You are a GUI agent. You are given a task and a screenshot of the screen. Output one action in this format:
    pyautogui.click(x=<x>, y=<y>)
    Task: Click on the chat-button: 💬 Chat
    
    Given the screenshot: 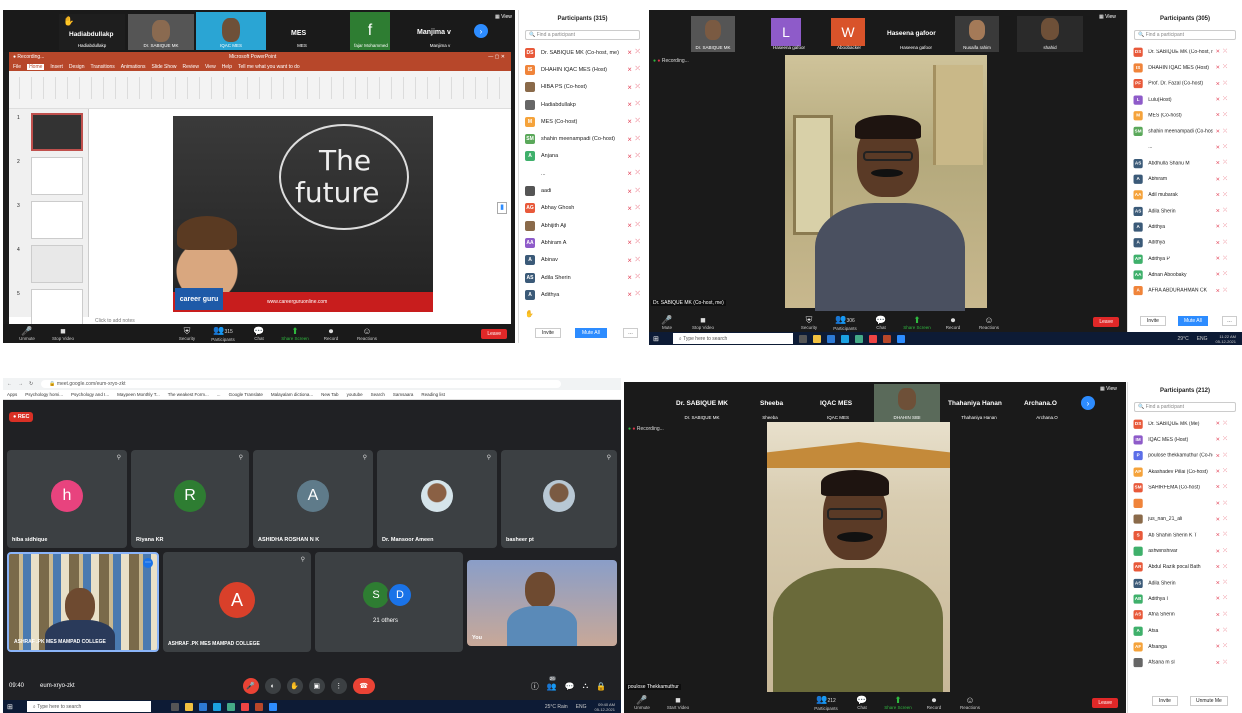 What is the action you would take?
    pyautogui.click(x=881, y=322)
    